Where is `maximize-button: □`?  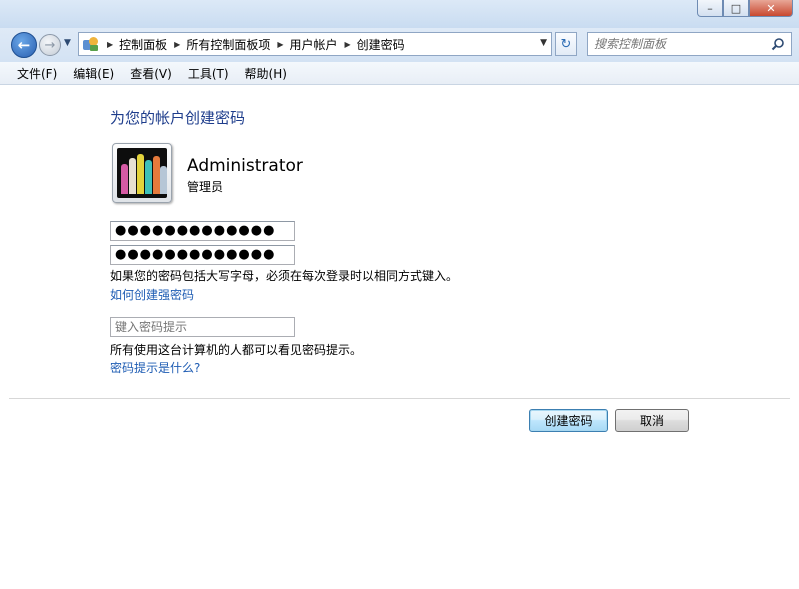 maximize-button: □ is located at coordinates (736, 8).